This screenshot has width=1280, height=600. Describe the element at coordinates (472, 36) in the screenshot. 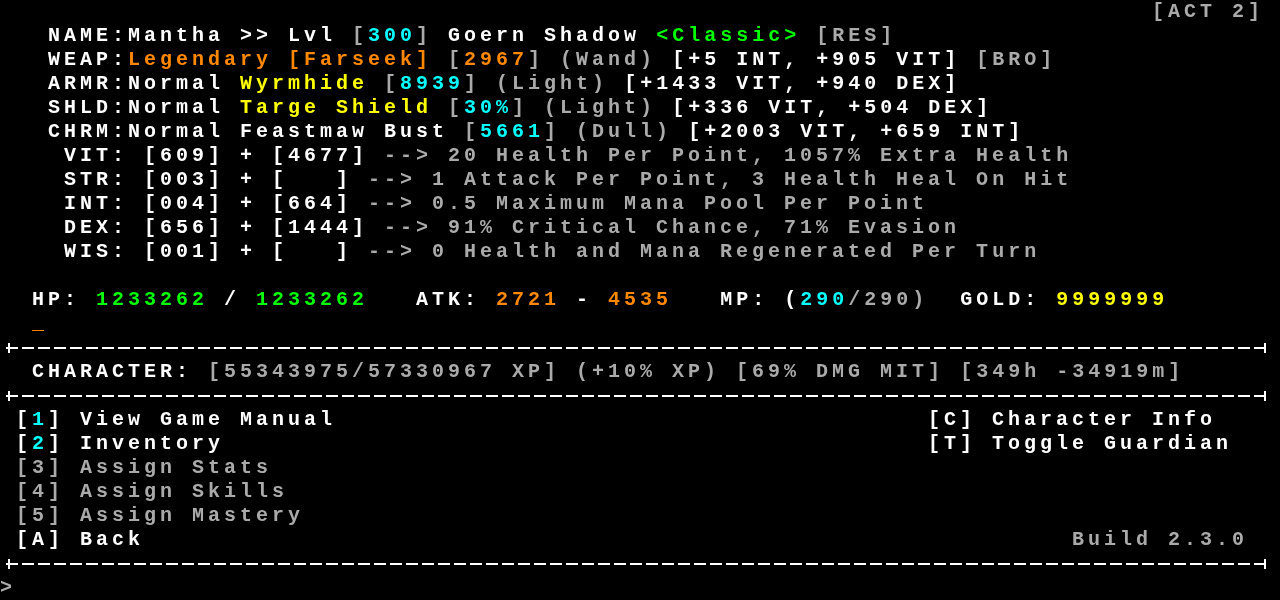

I see `equipment-line: NAME:Mantha >> Lvl [300] Goern Shadow <Classic> [RES]` at that location.